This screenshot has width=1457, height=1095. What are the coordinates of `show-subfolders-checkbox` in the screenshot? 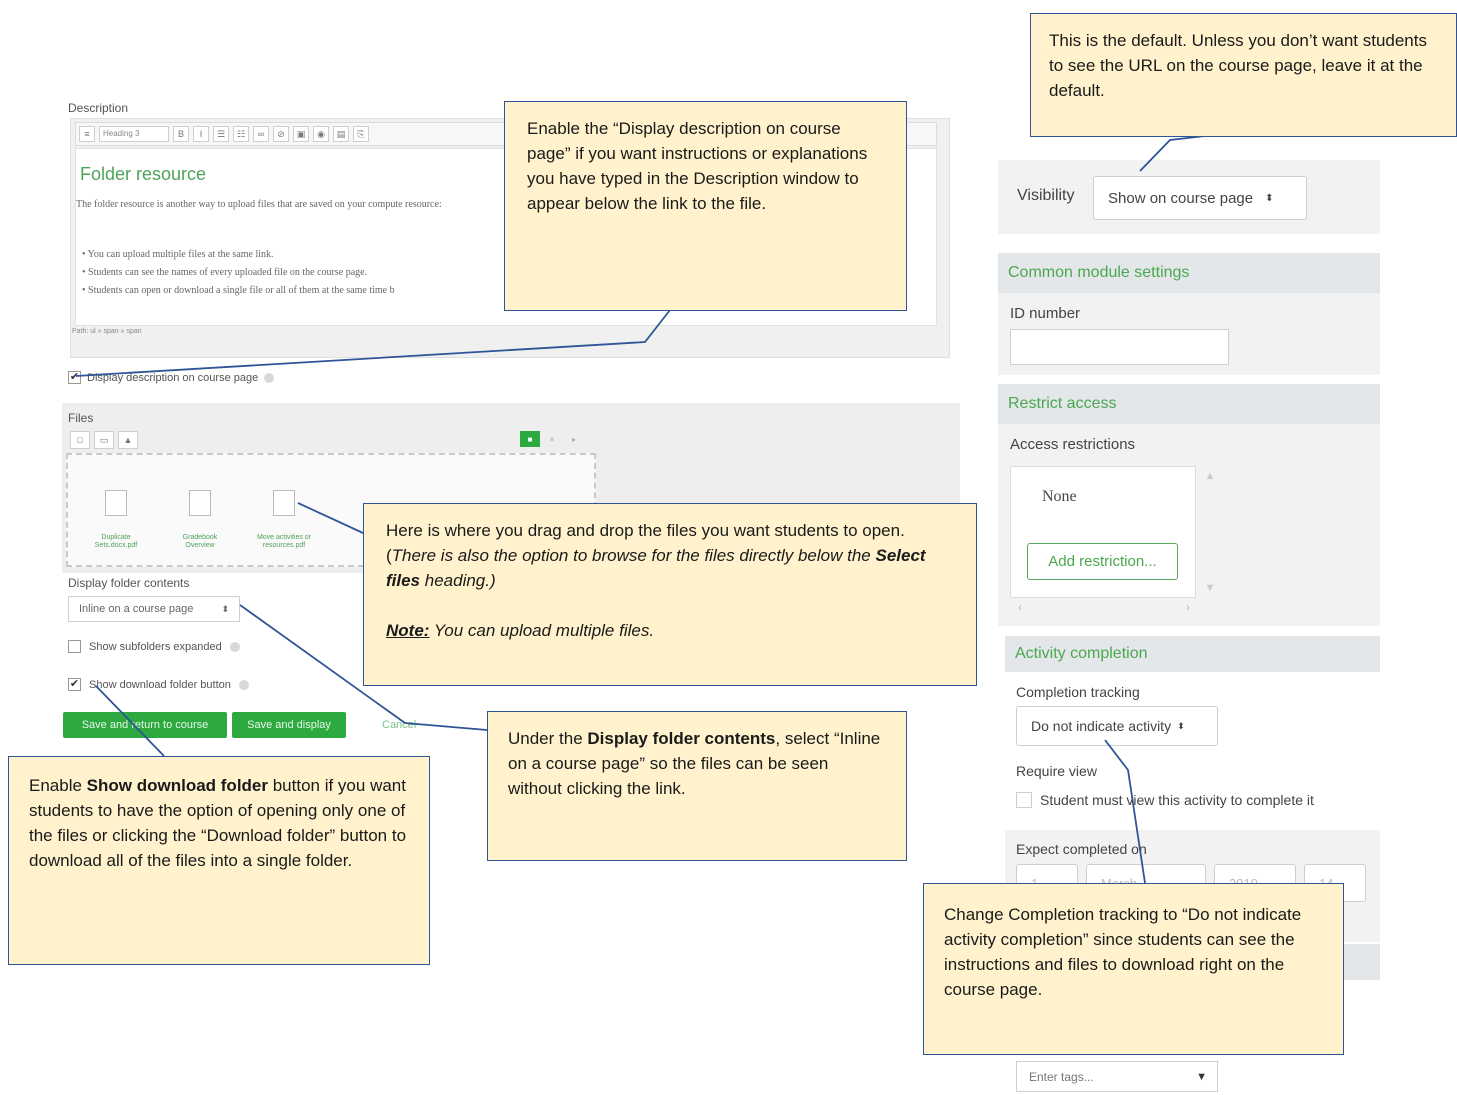 It's located at (74, 646).